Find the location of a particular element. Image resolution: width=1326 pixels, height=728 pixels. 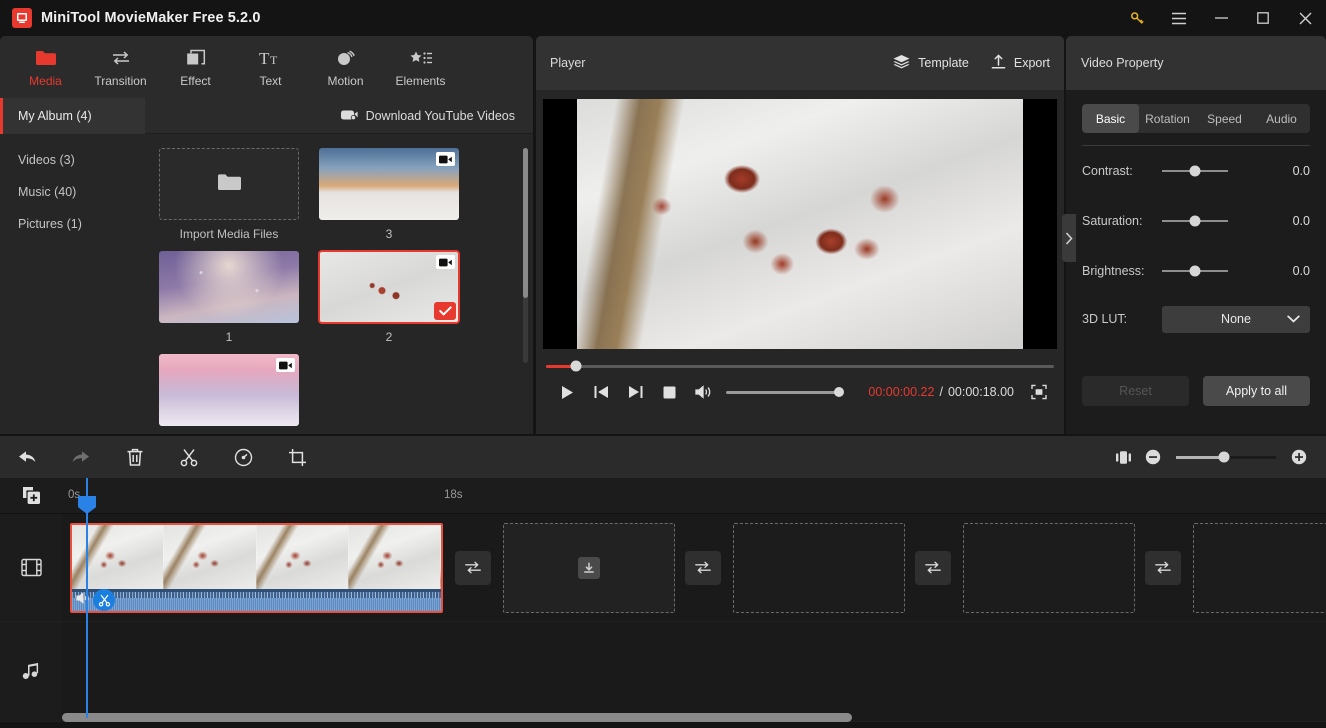

tab-basic: Basic is located at coordinates (1110, 118).